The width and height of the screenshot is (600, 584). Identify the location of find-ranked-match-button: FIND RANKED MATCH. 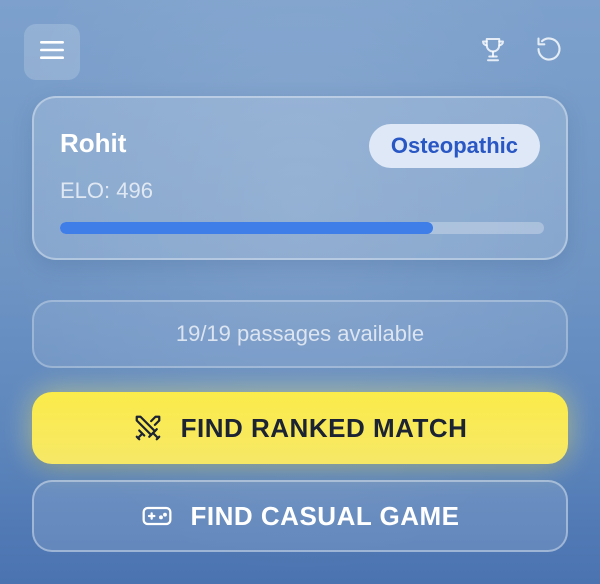
(300, 428).